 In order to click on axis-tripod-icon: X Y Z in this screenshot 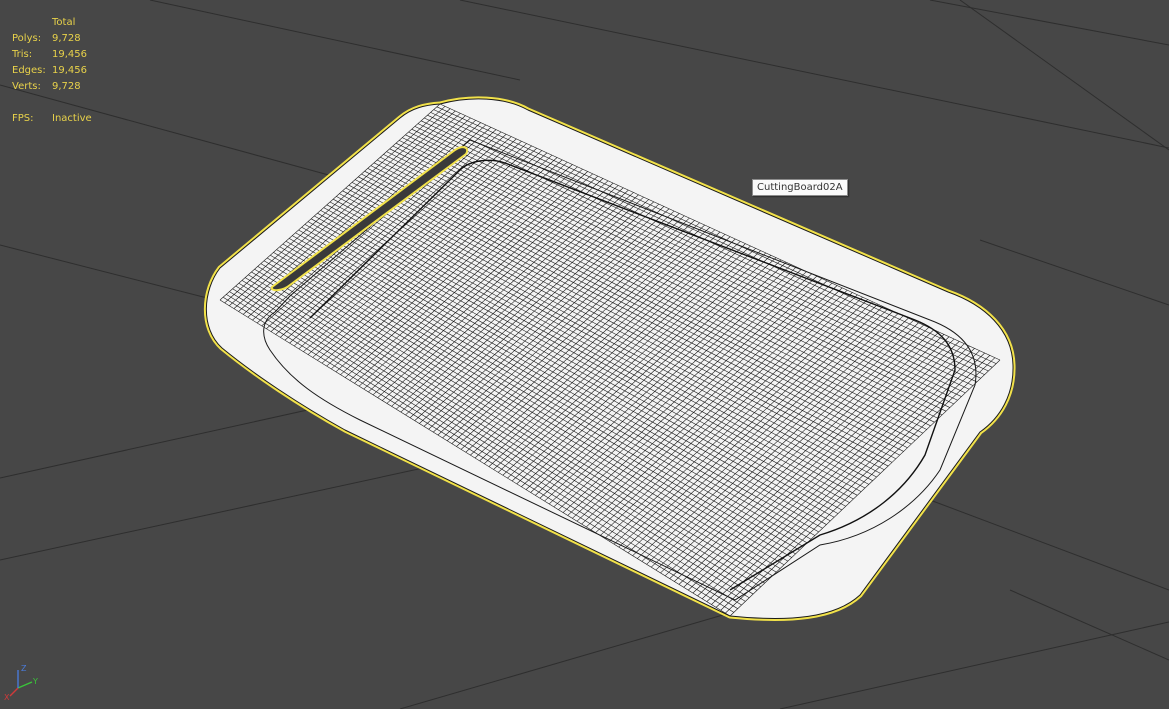, I will do `click(21, 683)`.